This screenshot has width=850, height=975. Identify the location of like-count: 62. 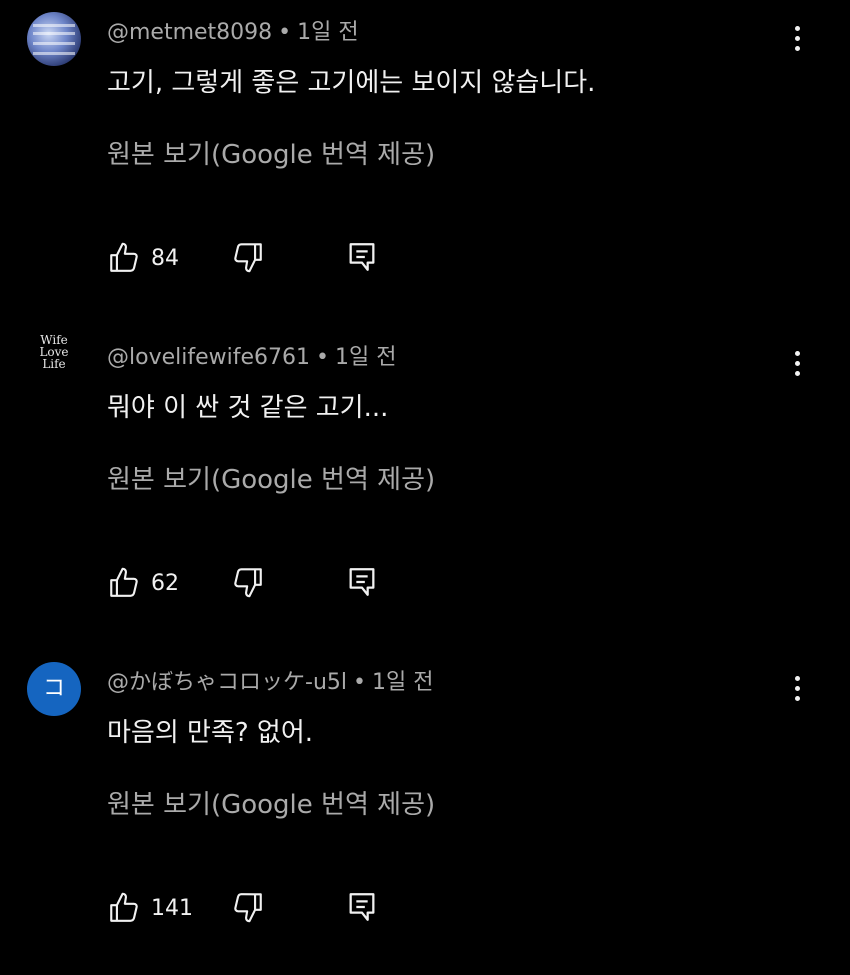
(165, 583).